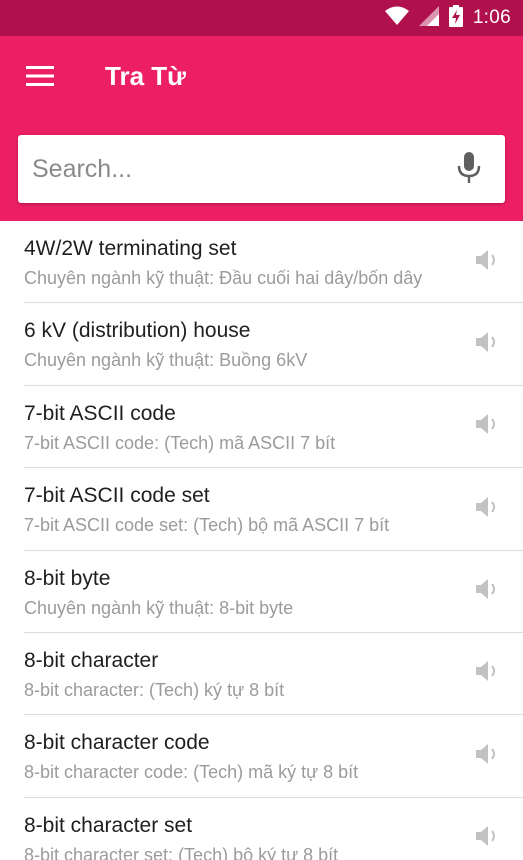 This screenshot has height=860, width=523. I want to click on app-title: Tra Từ, so click(145, 76).